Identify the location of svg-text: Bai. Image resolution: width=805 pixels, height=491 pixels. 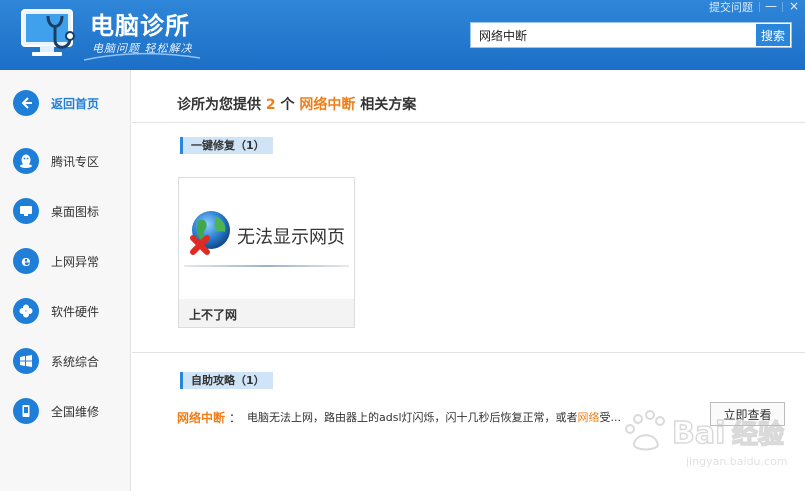
(698, 433).